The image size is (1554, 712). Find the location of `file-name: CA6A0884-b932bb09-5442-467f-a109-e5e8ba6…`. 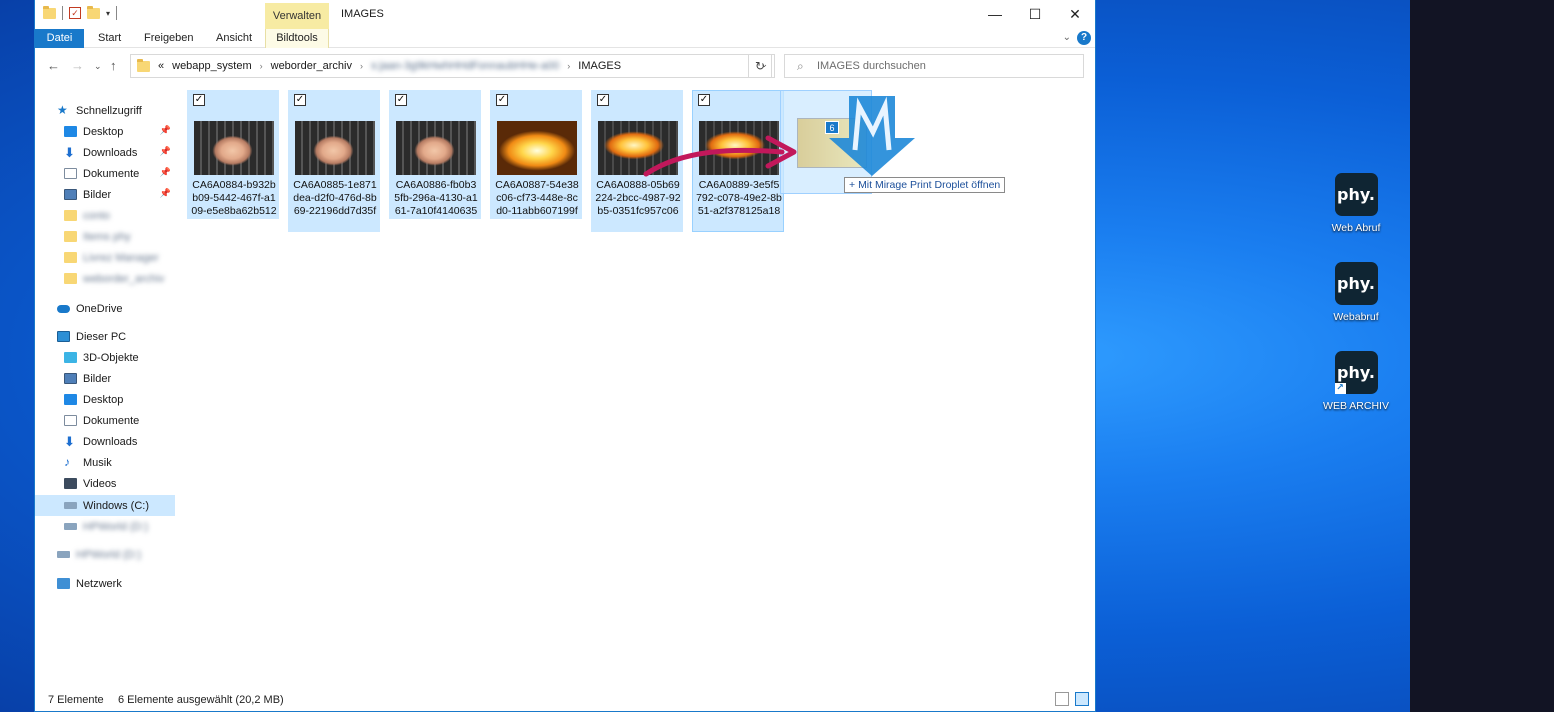

file-name: CA6A0884-b932bb09-5442-467f-a109-e5e8ba6… is located at coordinates (234, 198).